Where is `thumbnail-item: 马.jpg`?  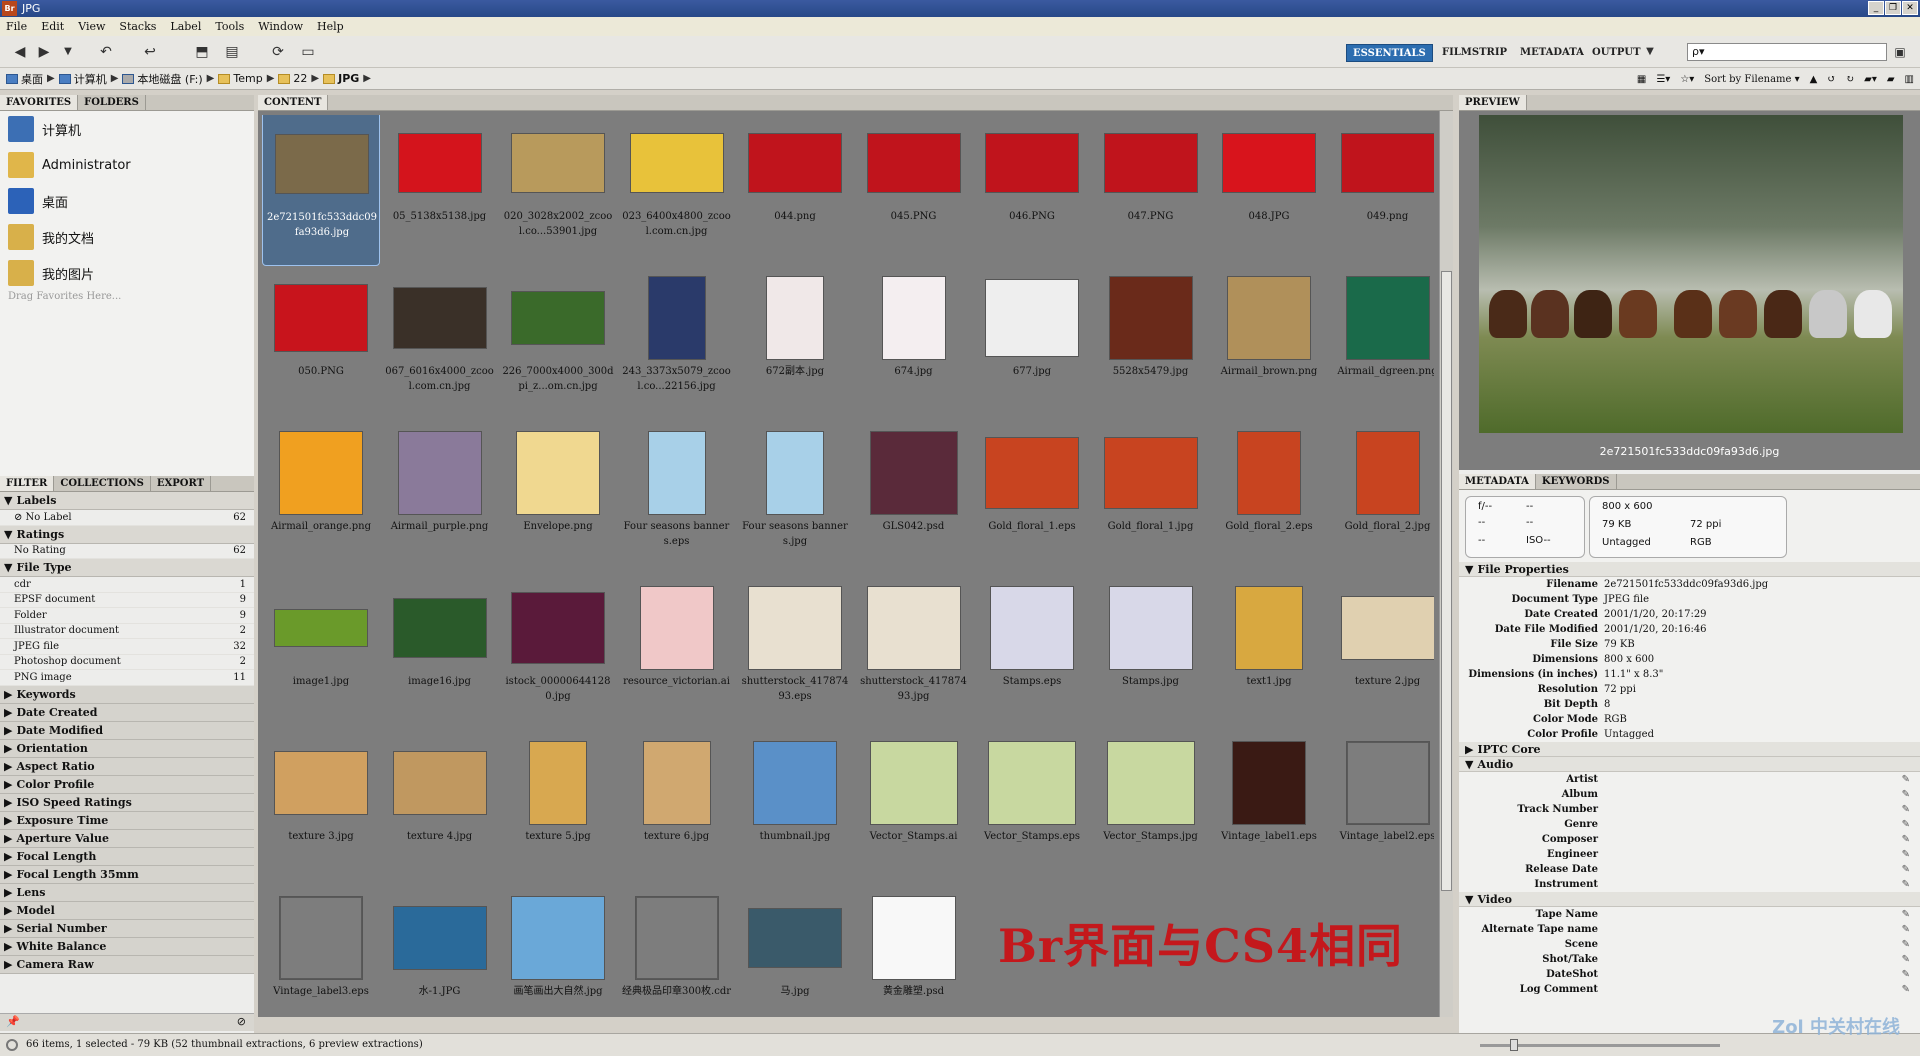
thumbnail-item: 马.jpg is located at coordinates (795, 949).